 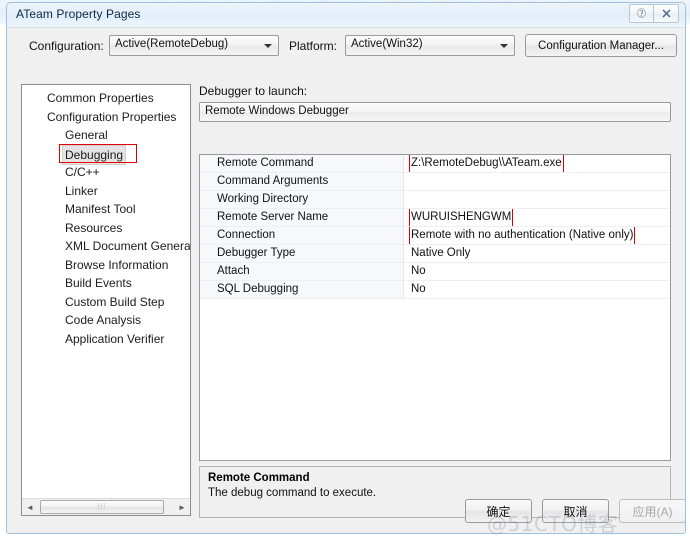 What do you see at coordinates (253, 91) in the screenshot?
I see `debugger-to-launch-label: Debugger to launch:` at bounding box center [253, 91].